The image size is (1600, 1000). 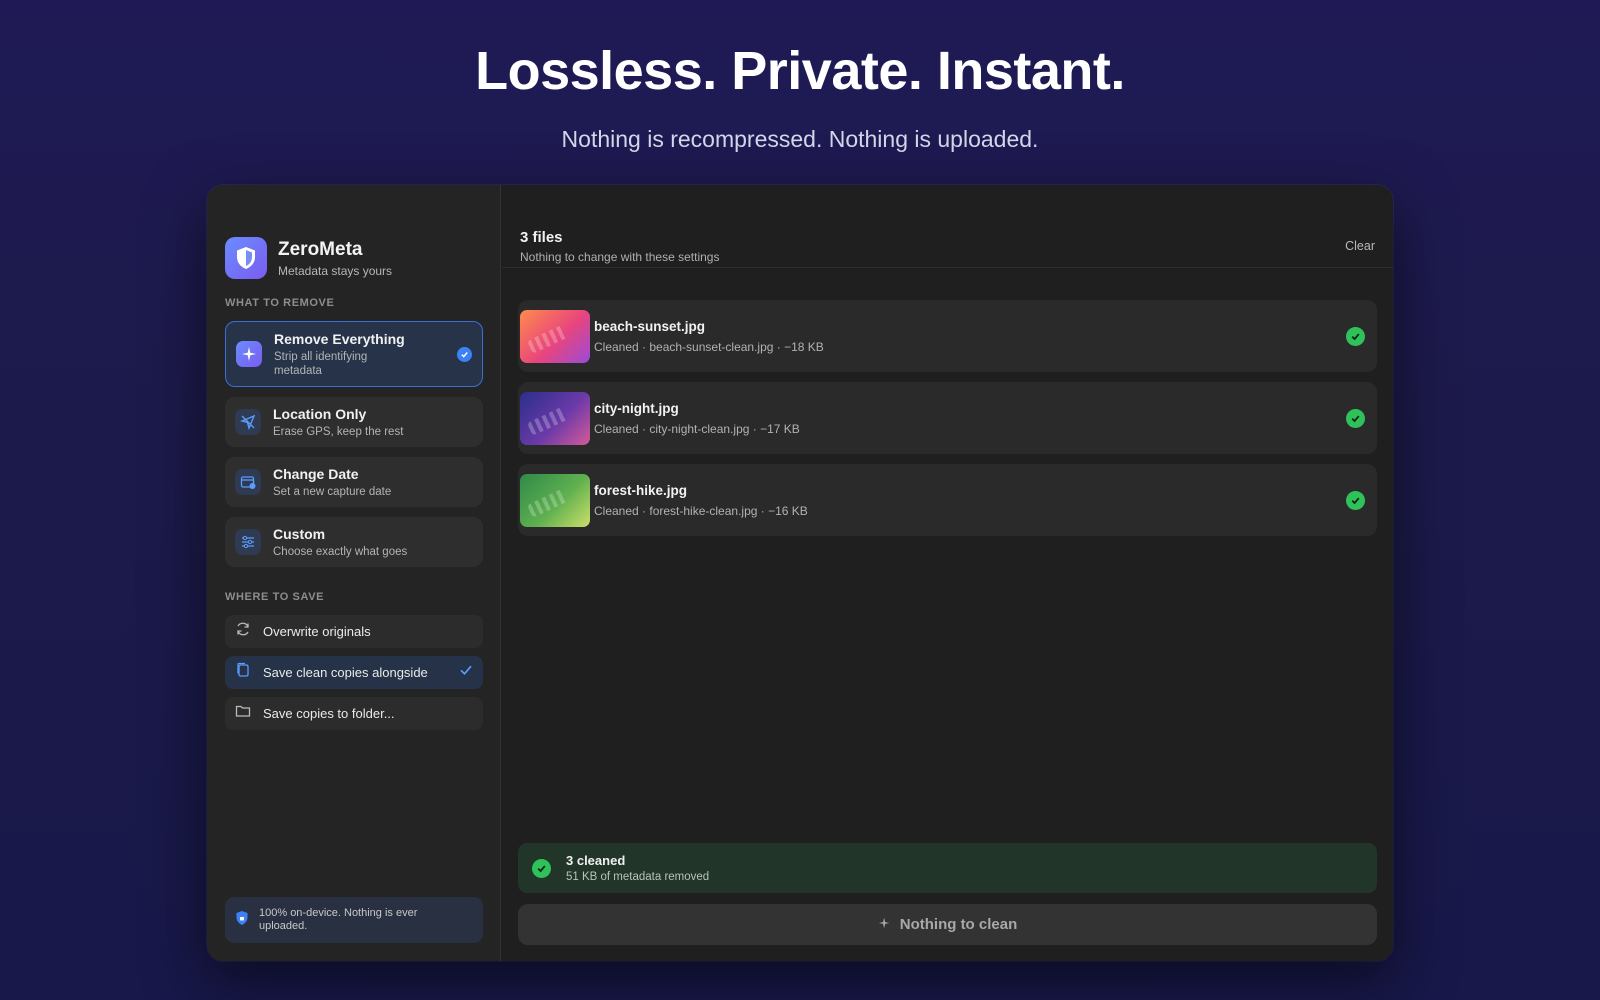 I want to click on option-desc: Erase GPS, keep the rest, so click(x=338, y=431).